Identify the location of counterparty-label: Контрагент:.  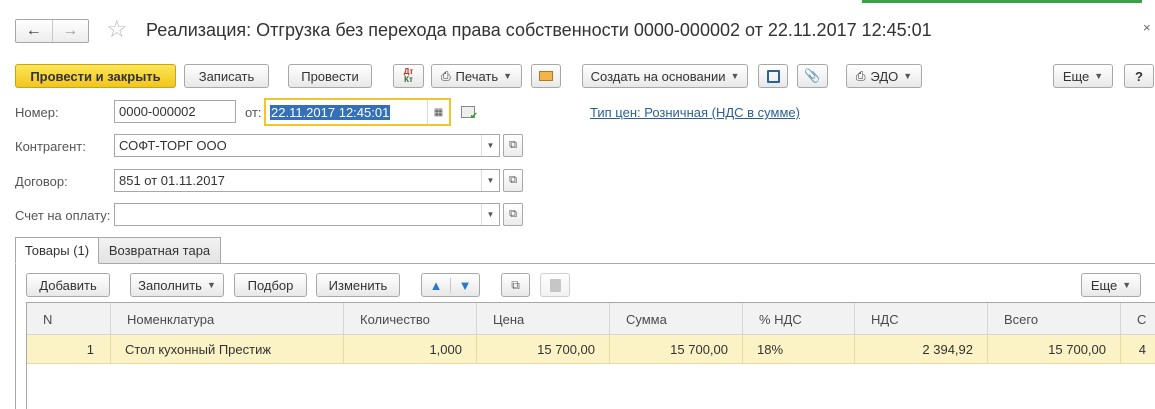
(50, 146).